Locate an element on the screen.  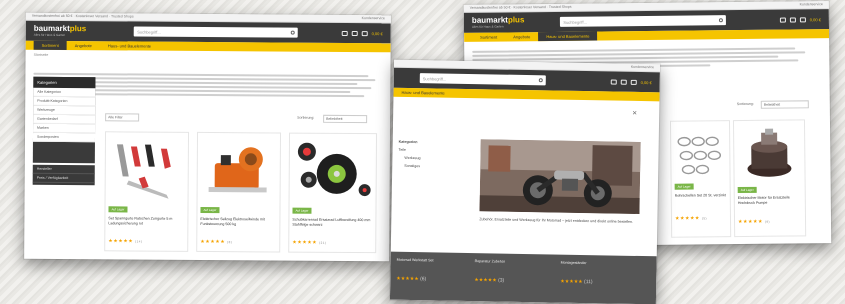
sidebar-item: Werkzeuge is located at coordinates (64, 110).